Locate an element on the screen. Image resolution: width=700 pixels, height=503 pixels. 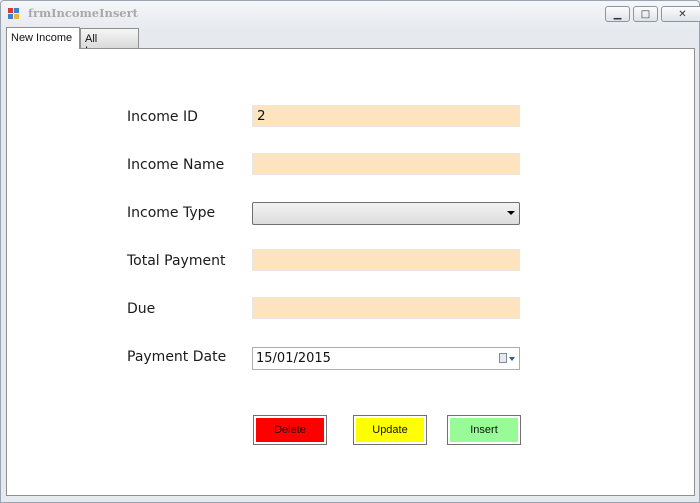
income-type-label: Income Type is located at coordinates (171, 213).